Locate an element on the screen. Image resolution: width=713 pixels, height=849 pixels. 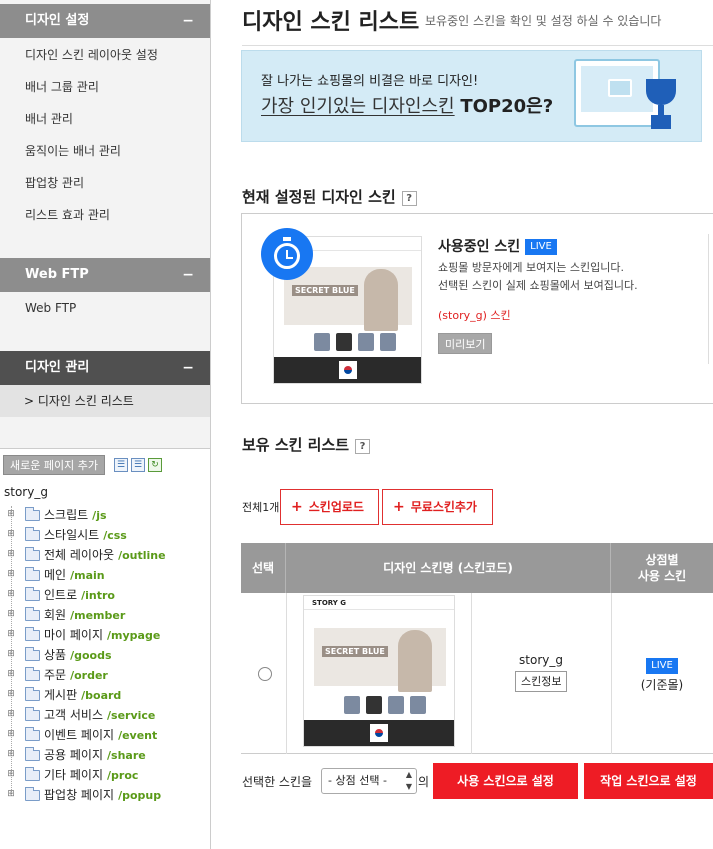
free-skin-add-button: + 무료스킨추가 is located at coordinates (437, 507).